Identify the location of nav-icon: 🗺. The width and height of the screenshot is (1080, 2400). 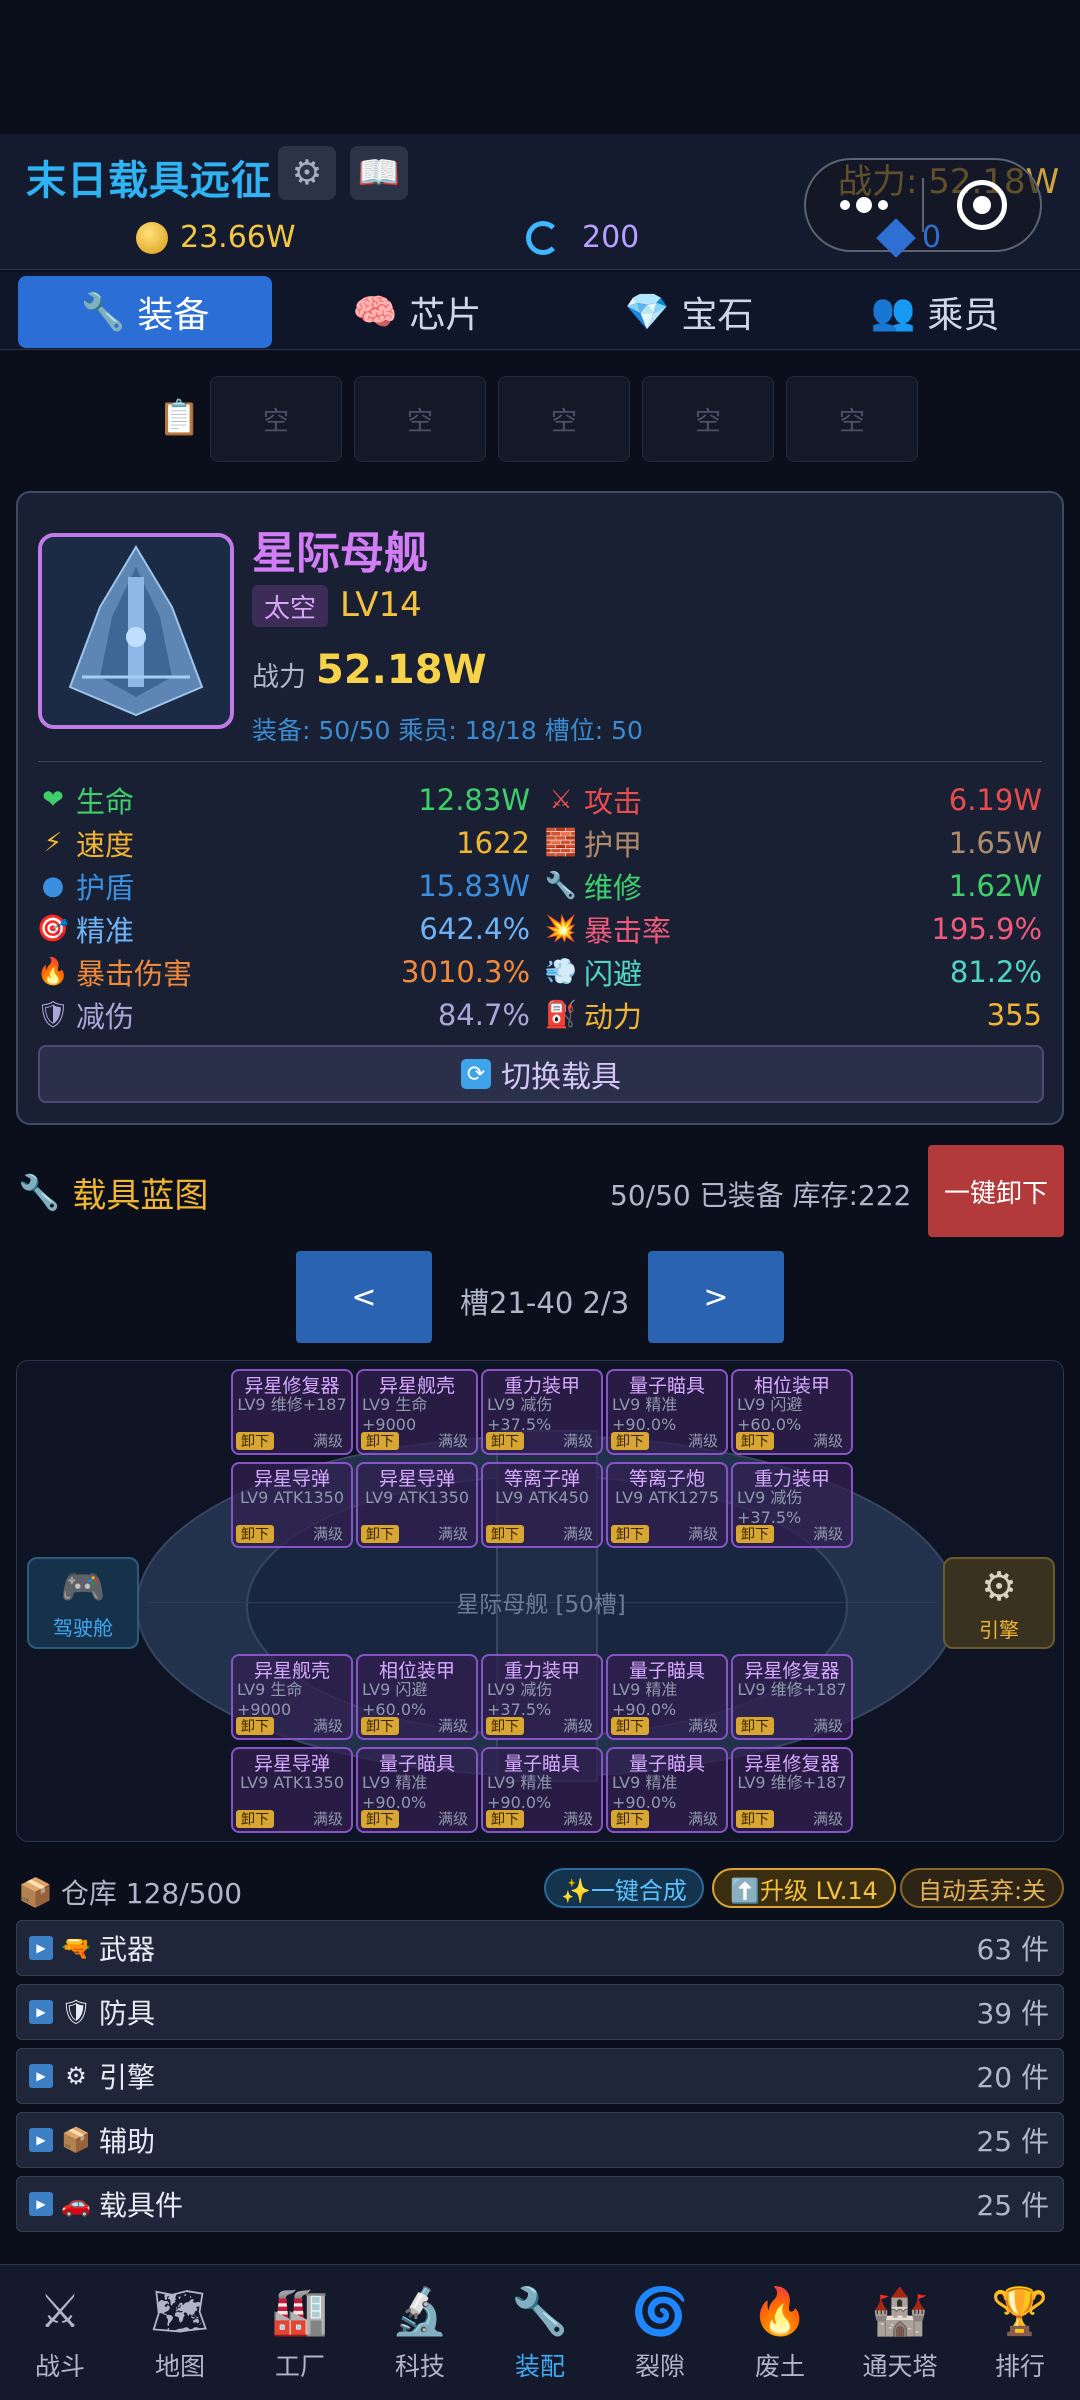
(180, 2310).